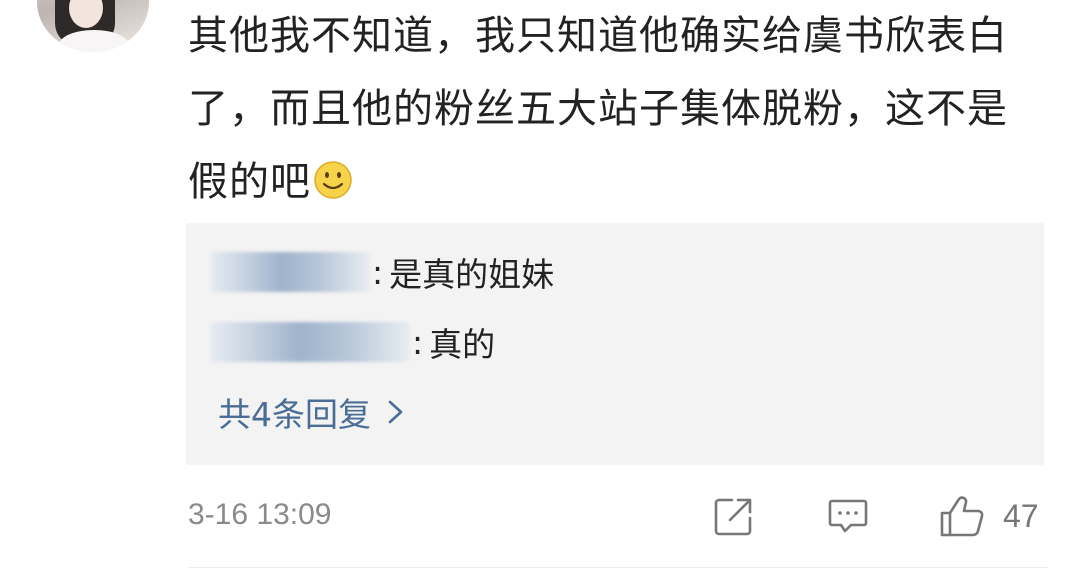 The height and width of the screenshot is (570, 1079). What do you see at coordinates (94, 41) in the screenshot?
I see `avatar-collar` at bounding box center [94, 41].